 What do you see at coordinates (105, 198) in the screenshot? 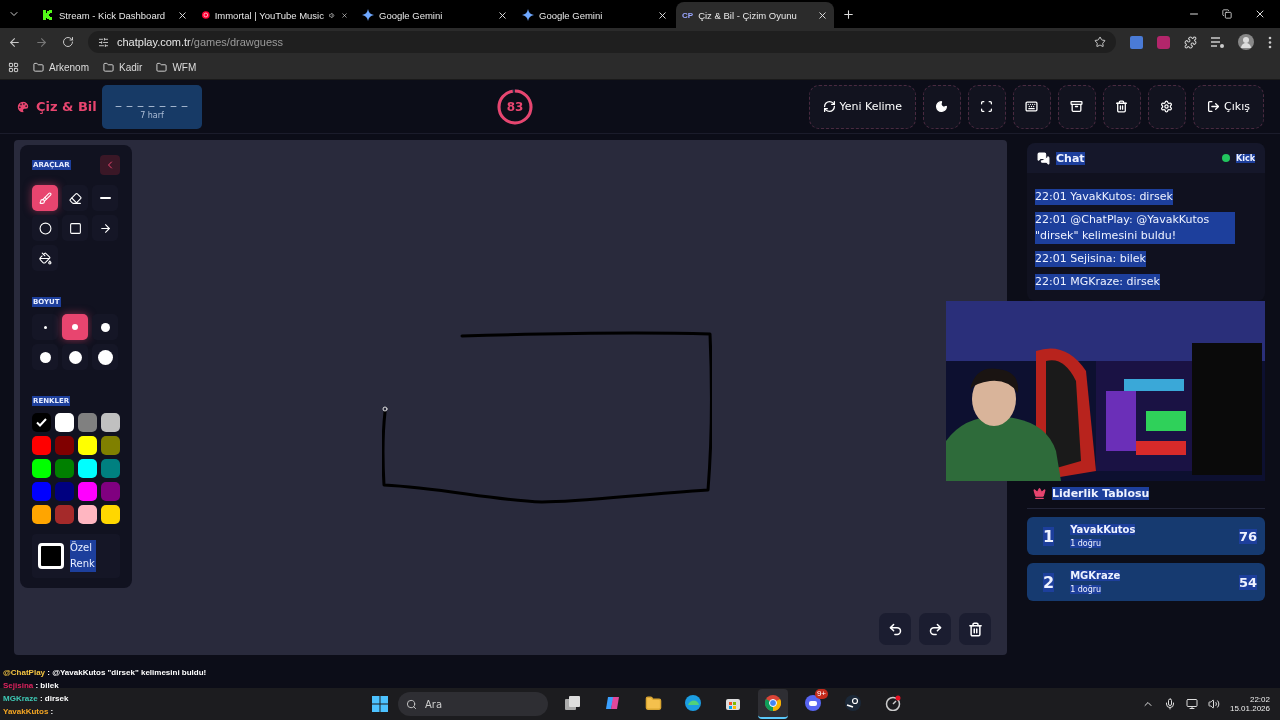
I see `line-tool-button` at bounding box center [105, 198].